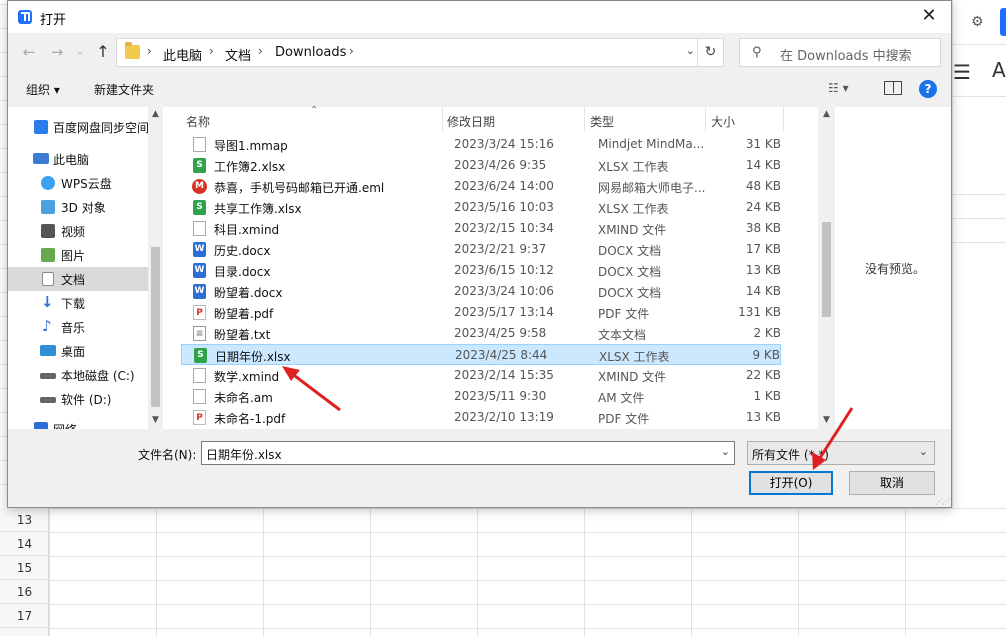 The image size is (1006, 636). I want to click on nav-item-label: 3D 对象, so click(83, 208).